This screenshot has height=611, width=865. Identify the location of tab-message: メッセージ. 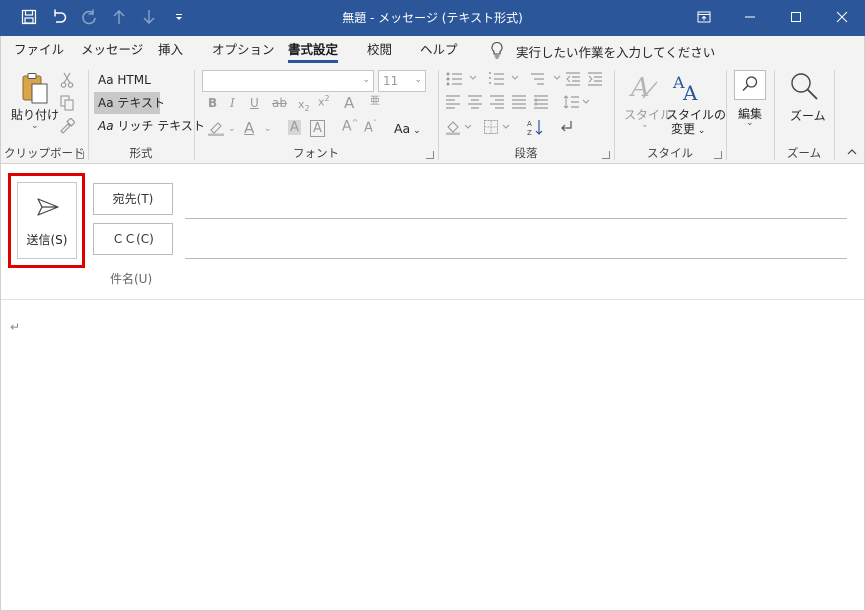
(112, 51).